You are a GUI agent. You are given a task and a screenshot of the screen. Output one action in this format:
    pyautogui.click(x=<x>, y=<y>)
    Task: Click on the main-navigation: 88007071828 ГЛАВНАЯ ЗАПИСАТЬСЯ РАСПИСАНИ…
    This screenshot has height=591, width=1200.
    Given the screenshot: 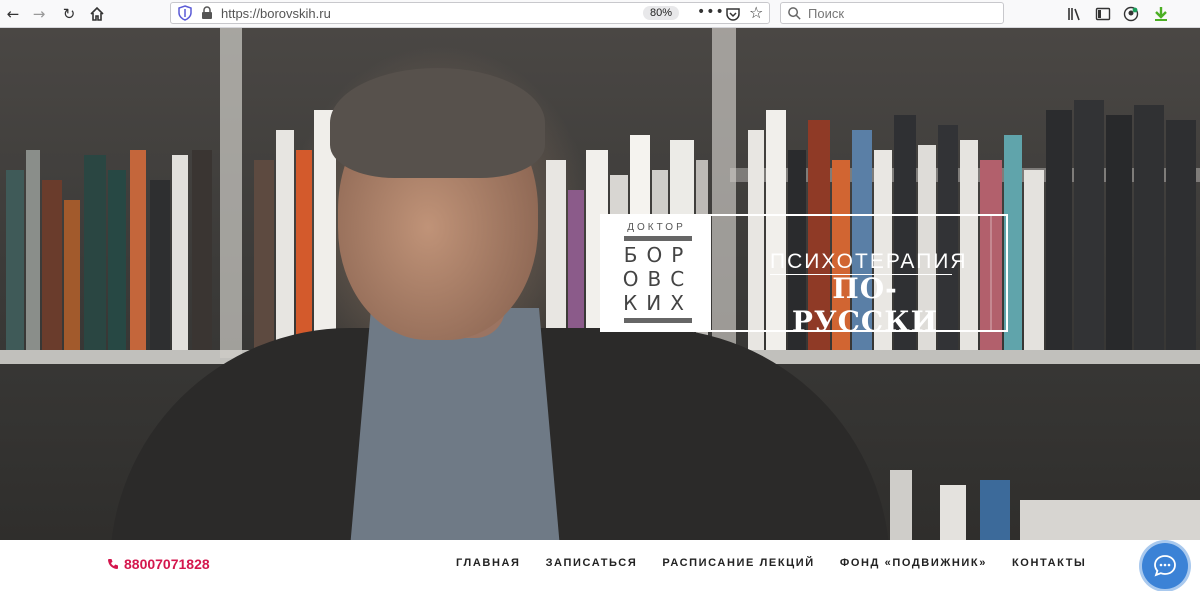 What is the action you would take?
    pyautogui.click(x=600, y=565)
    